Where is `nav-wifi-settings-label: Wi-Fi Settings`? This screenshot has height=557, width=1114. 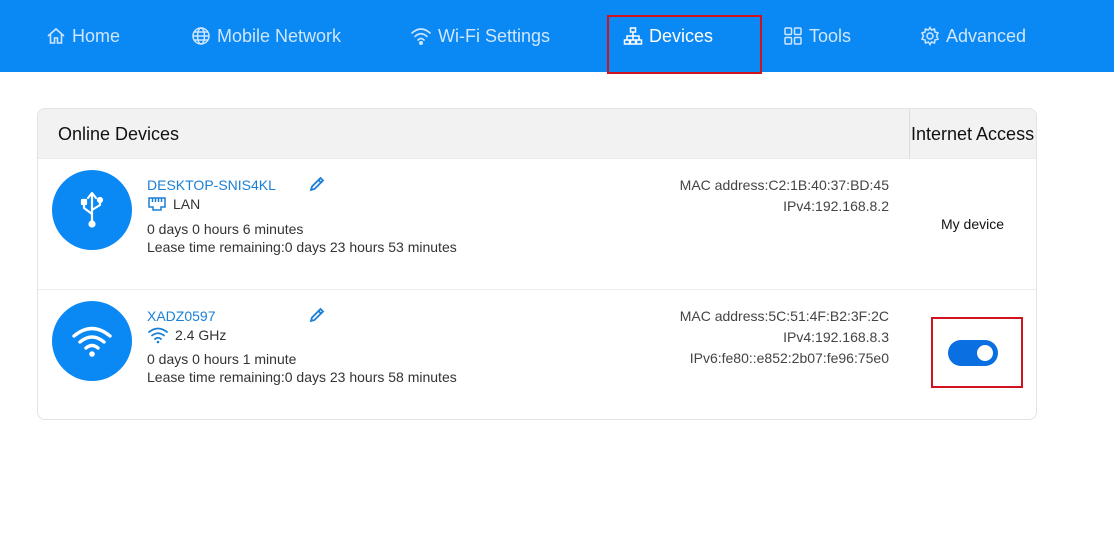
nav-wifi-settings-label: Wi-Fi Settings is located at coordinates (494, 35).